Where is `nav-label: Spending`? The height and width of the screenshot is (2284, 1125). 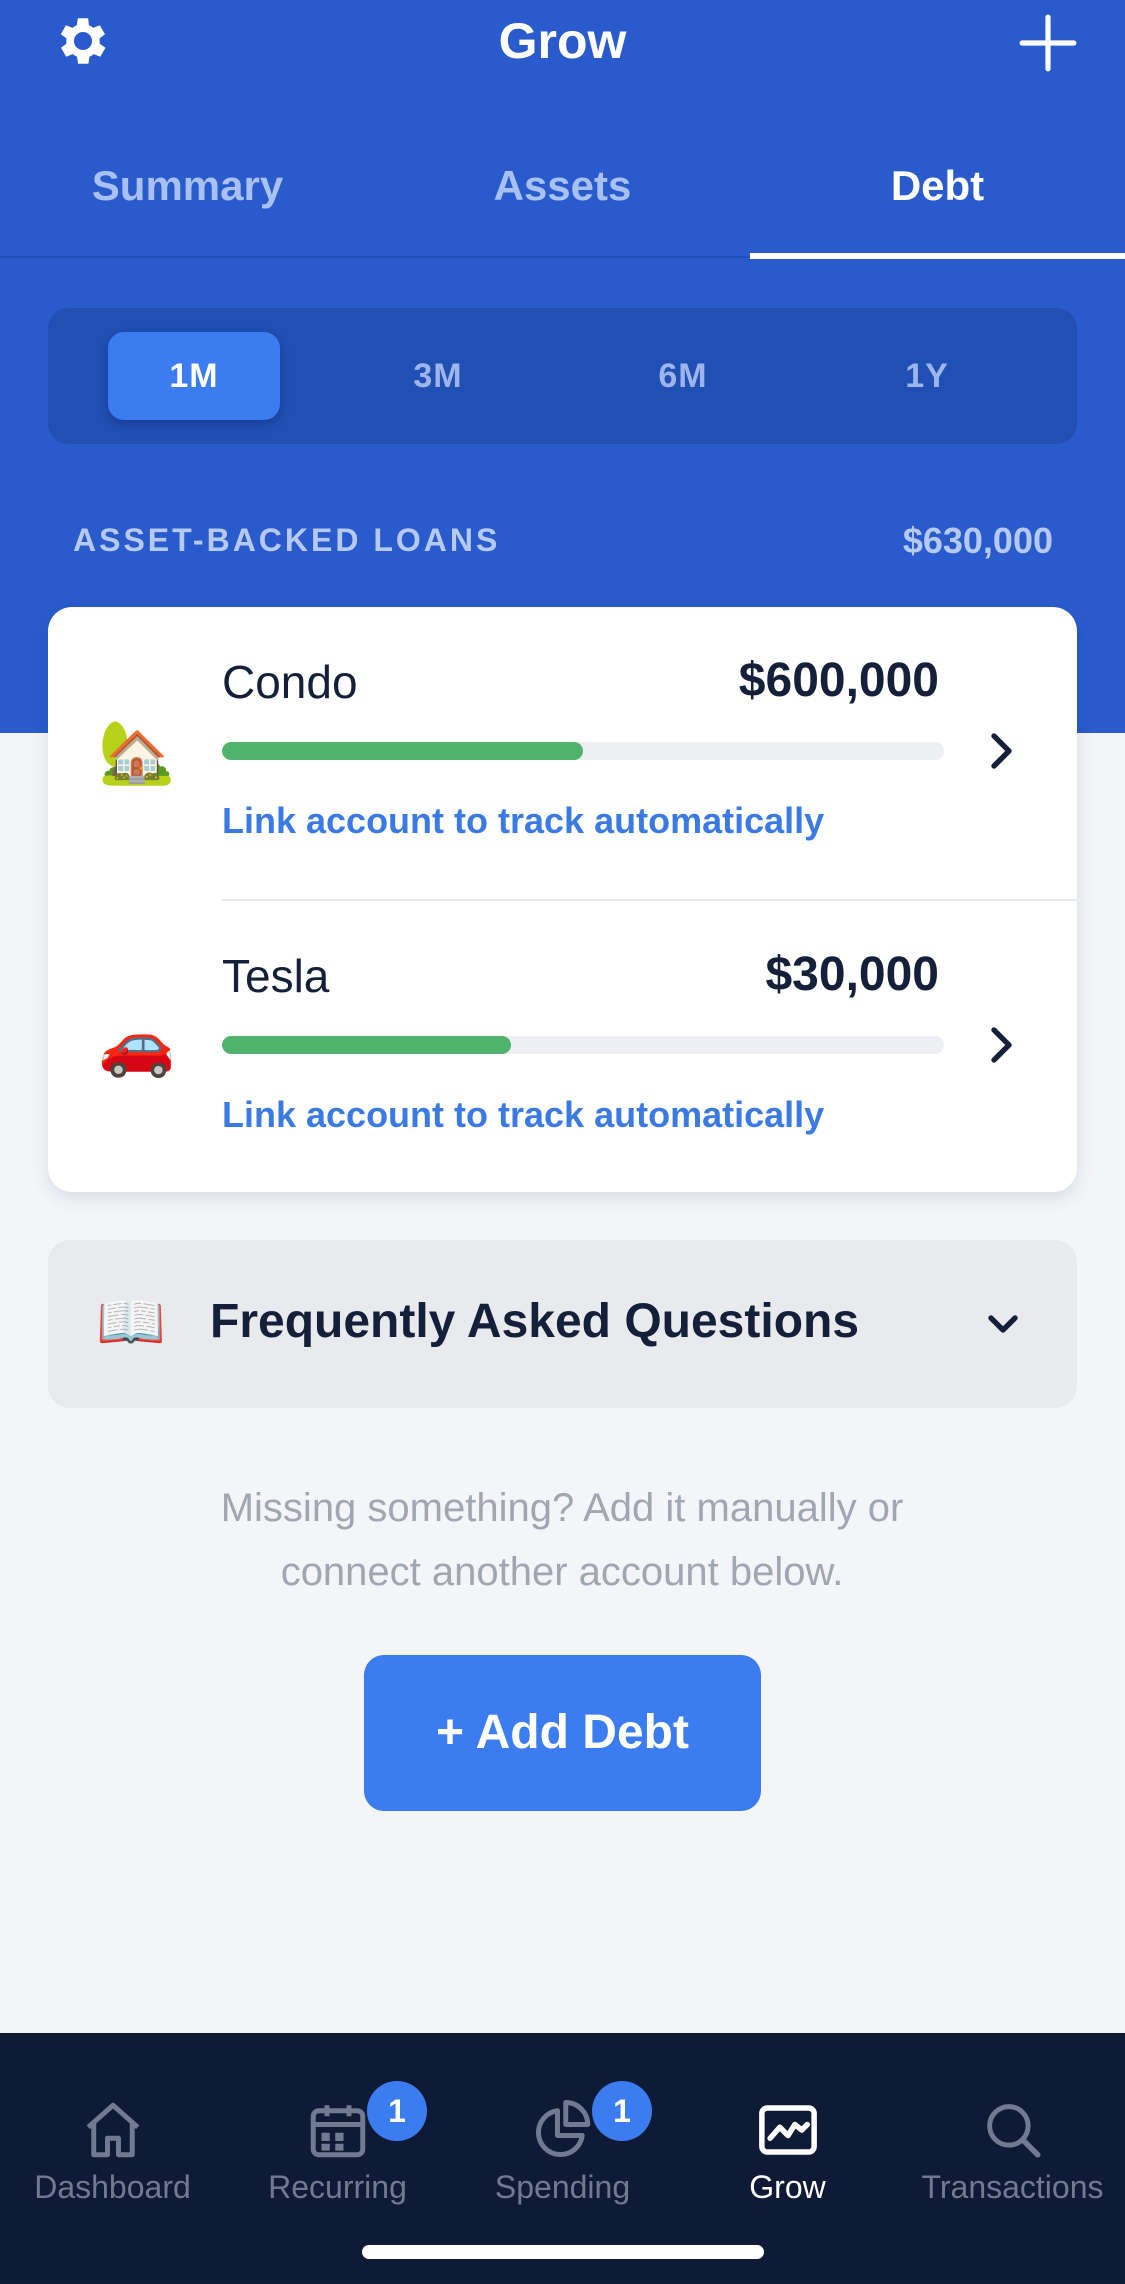
nav-label: Spending is located at coordinates (562, 2187).